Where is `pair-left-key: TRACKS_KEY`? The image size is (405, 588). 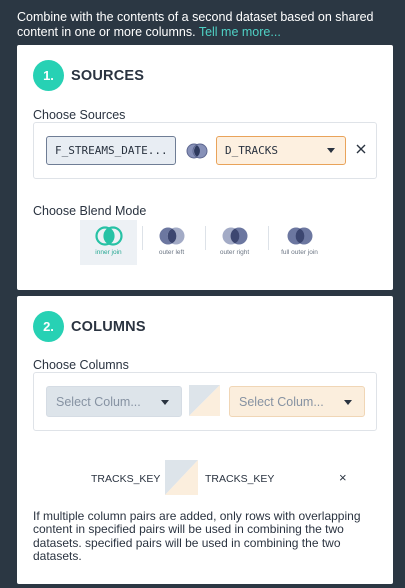 pair-left-key: TRACKS_KEY is located at coordinates (126, 479).